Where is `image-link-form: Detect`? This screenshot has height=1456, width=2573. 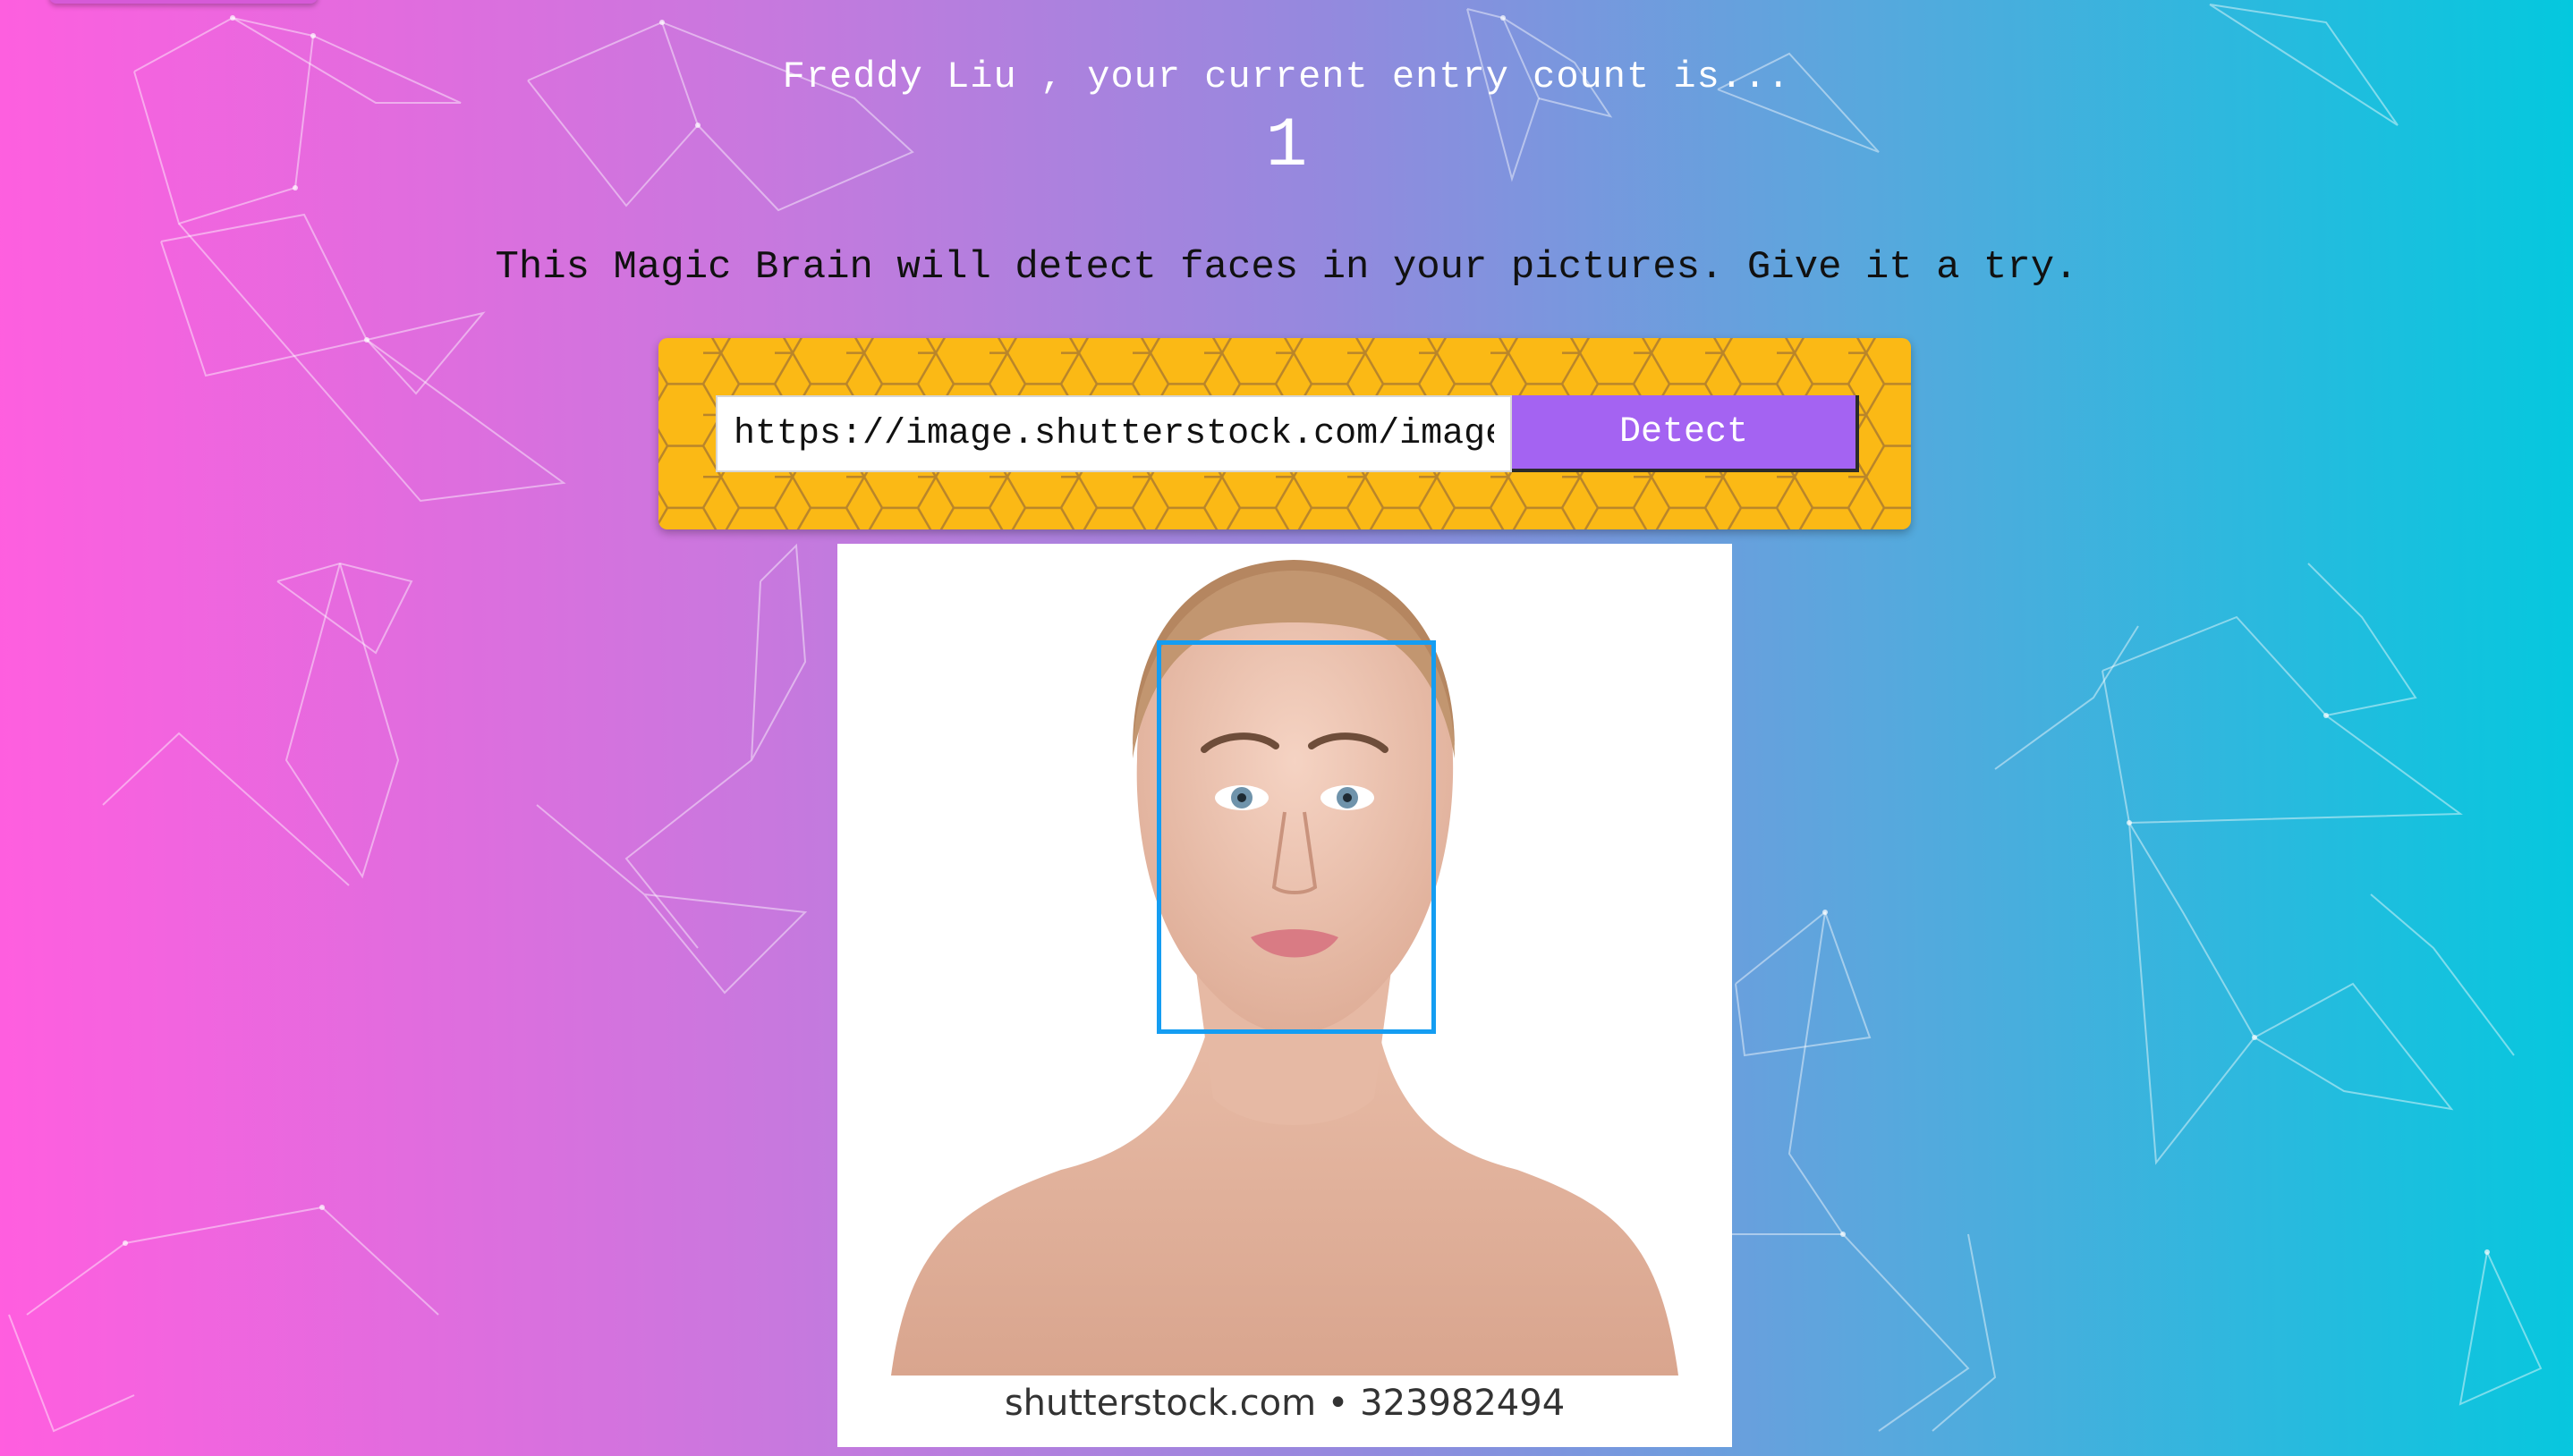
image-link-form: Detect is located at coordinates (1284, 433).